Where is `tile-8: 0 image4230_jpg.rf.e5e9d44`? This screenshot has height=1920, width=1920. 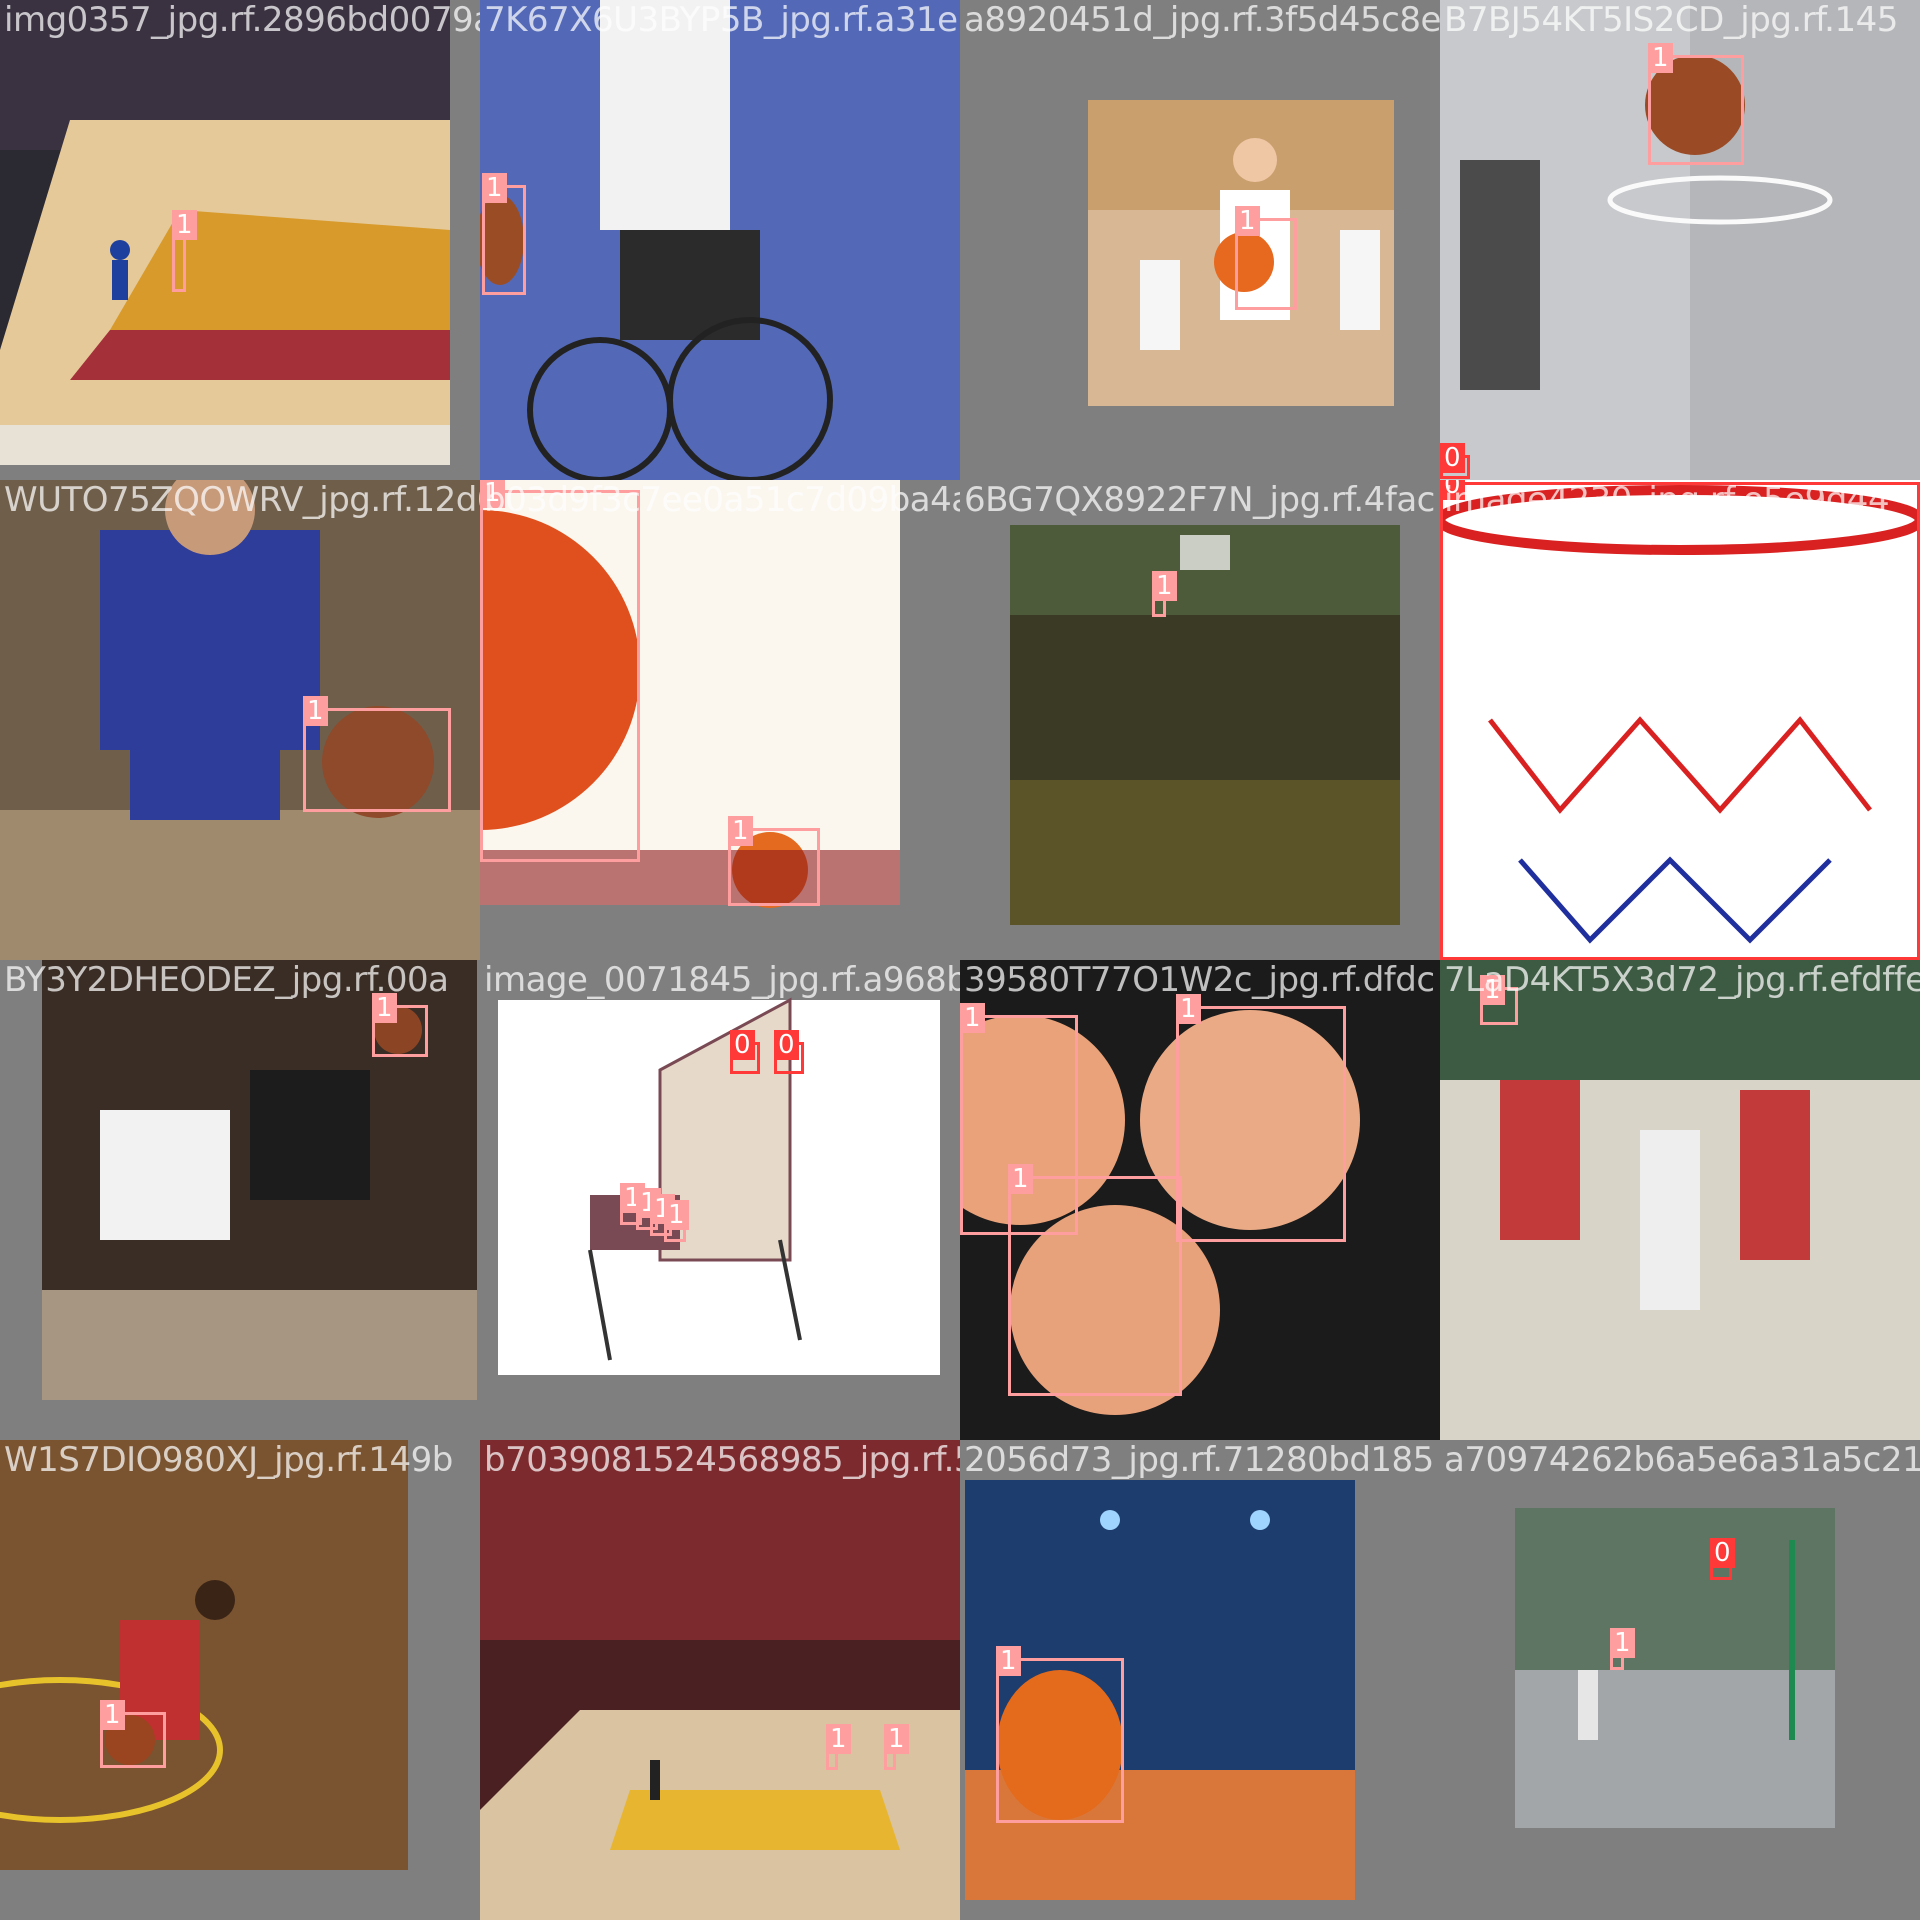 tile-8: 0 image4230_jpg.rf.e5e9d44 is located at coordinates (1680, 720).